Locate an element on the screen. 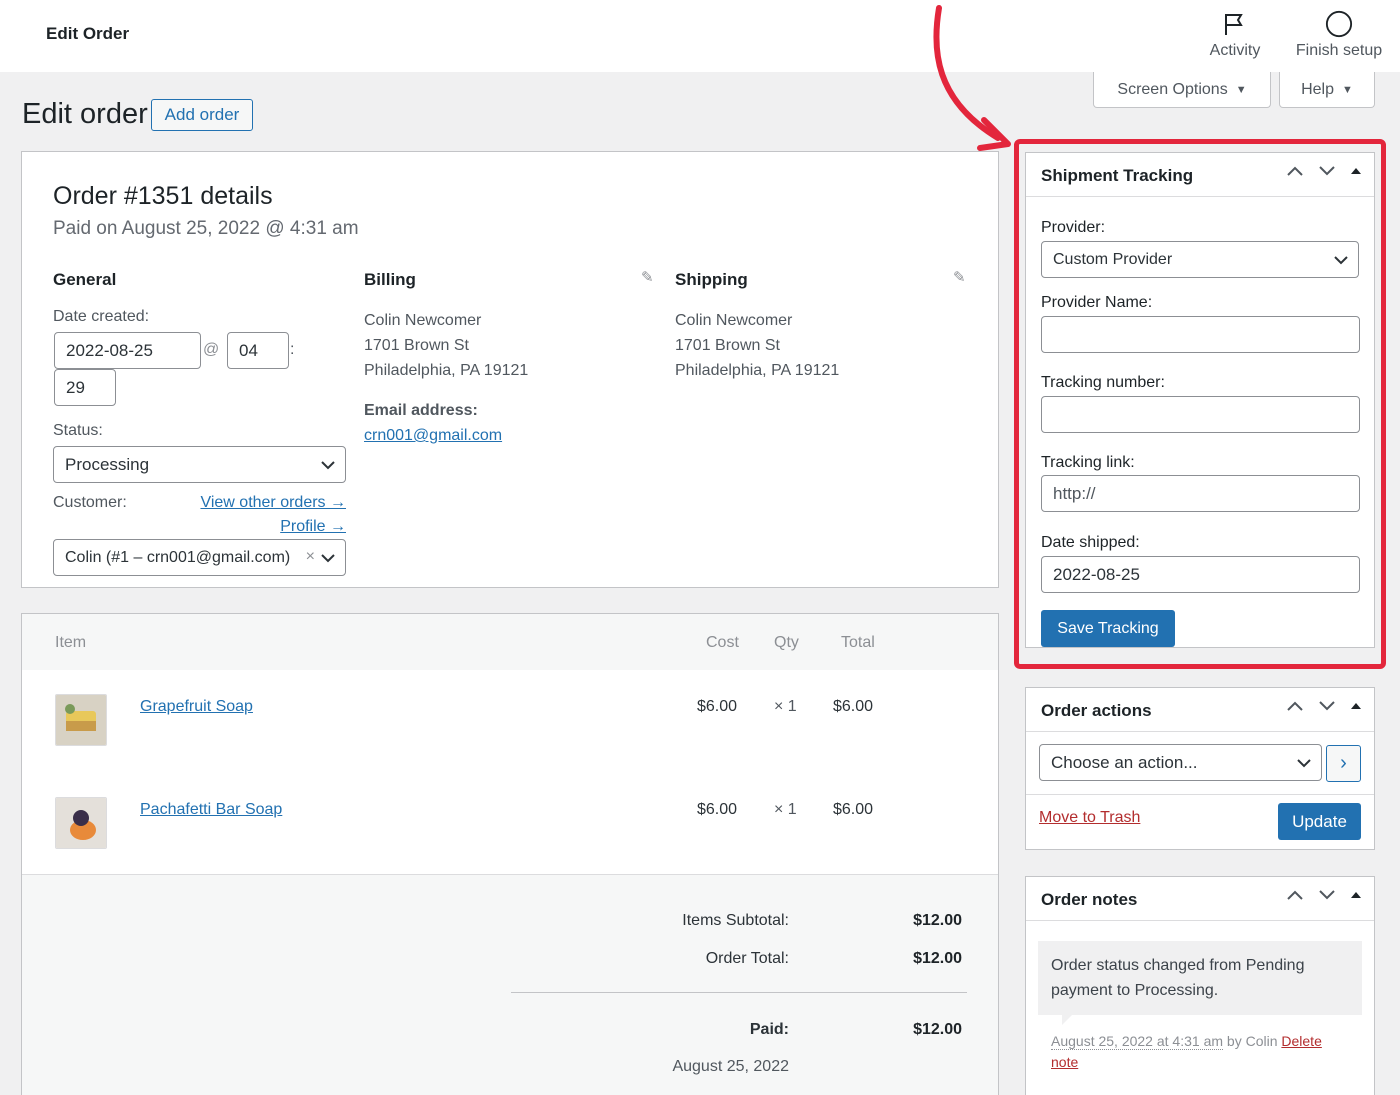 This screenshot has width=1400, height=1095. top-bar: Edit Order Activity Finish setup is located at coordinates (700, 36).